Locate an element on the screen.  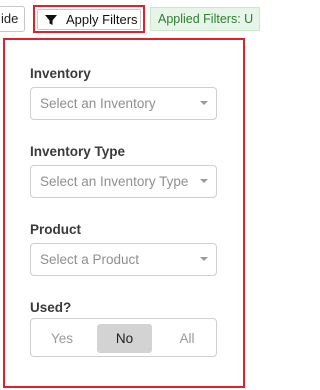
used-option-no: No is located at coordinates (124, 338).